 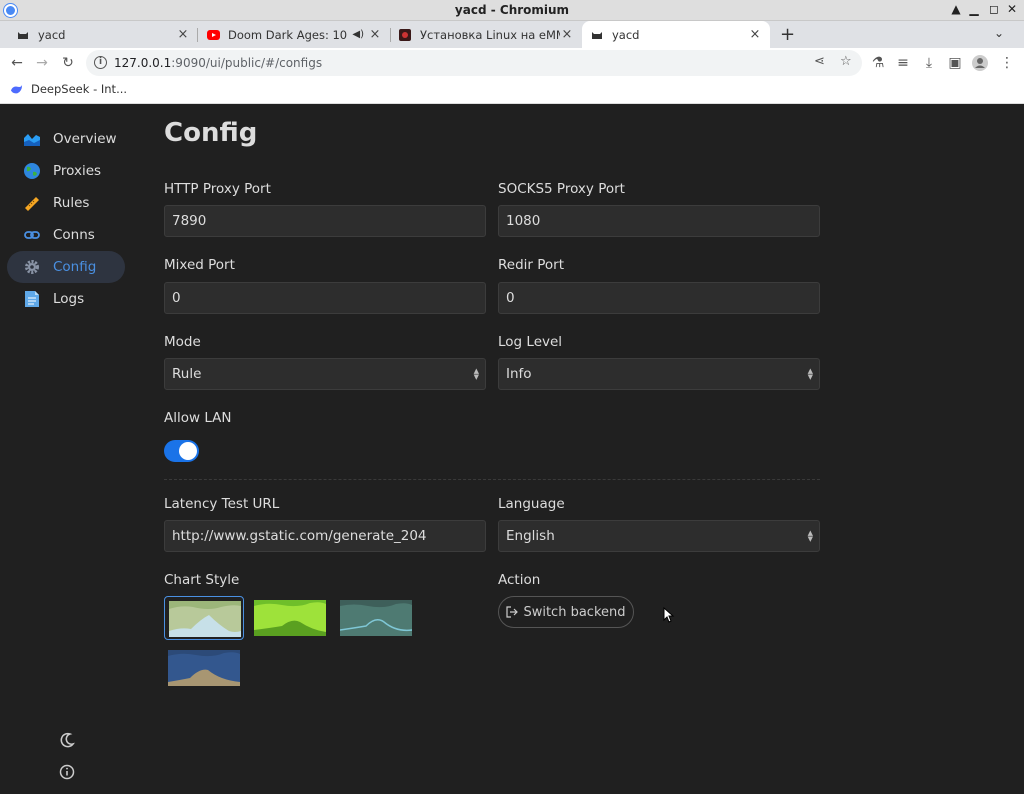 What do you see at coordinates (846, 61) in the screenshot?
I see `bookmark-star-icon: ☆` at bounding box center [846, 61].